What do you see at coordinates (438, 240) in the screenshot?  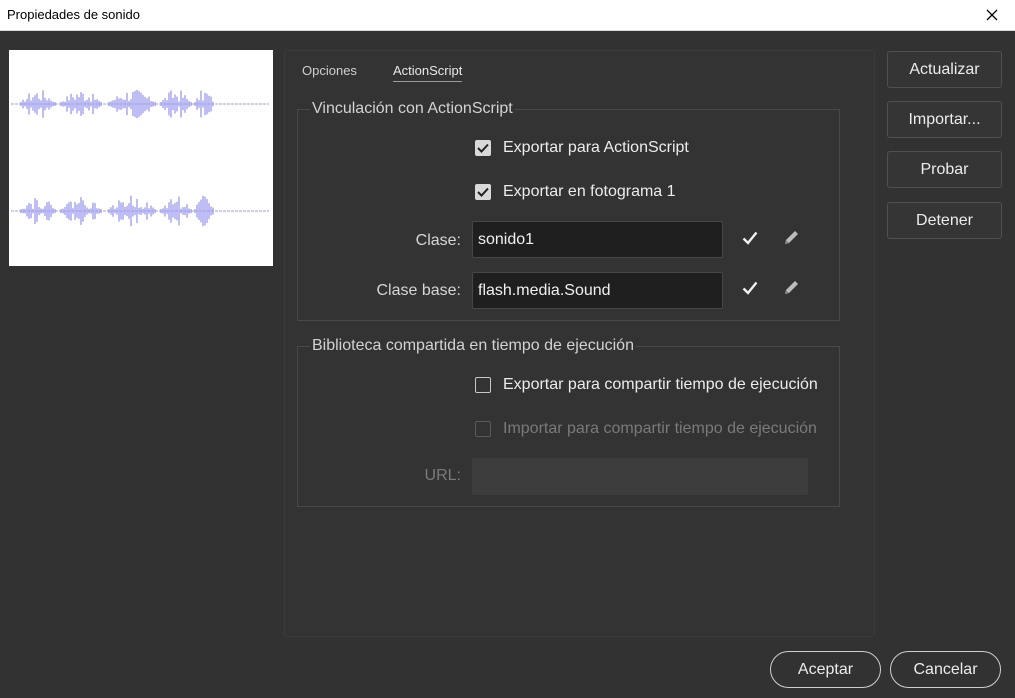 I see `class-label: Clase:` at bounding box center [438, 240].